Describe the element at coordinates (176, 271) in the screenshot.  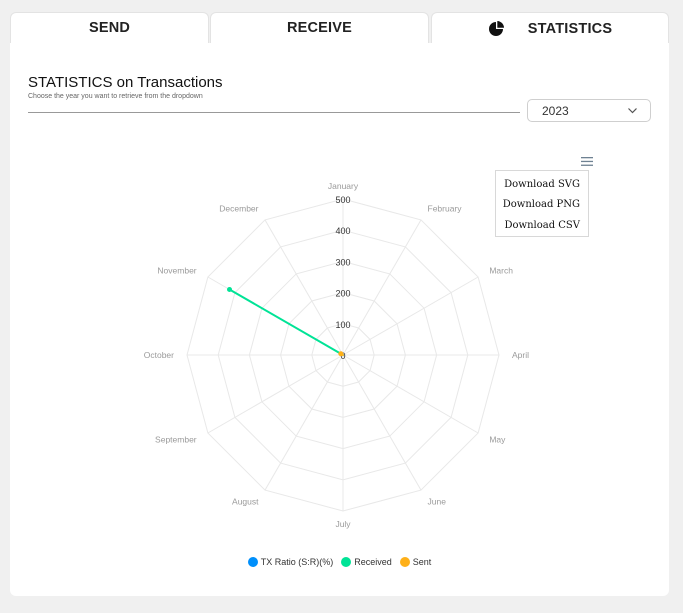
I see `category-label: November` at that location.